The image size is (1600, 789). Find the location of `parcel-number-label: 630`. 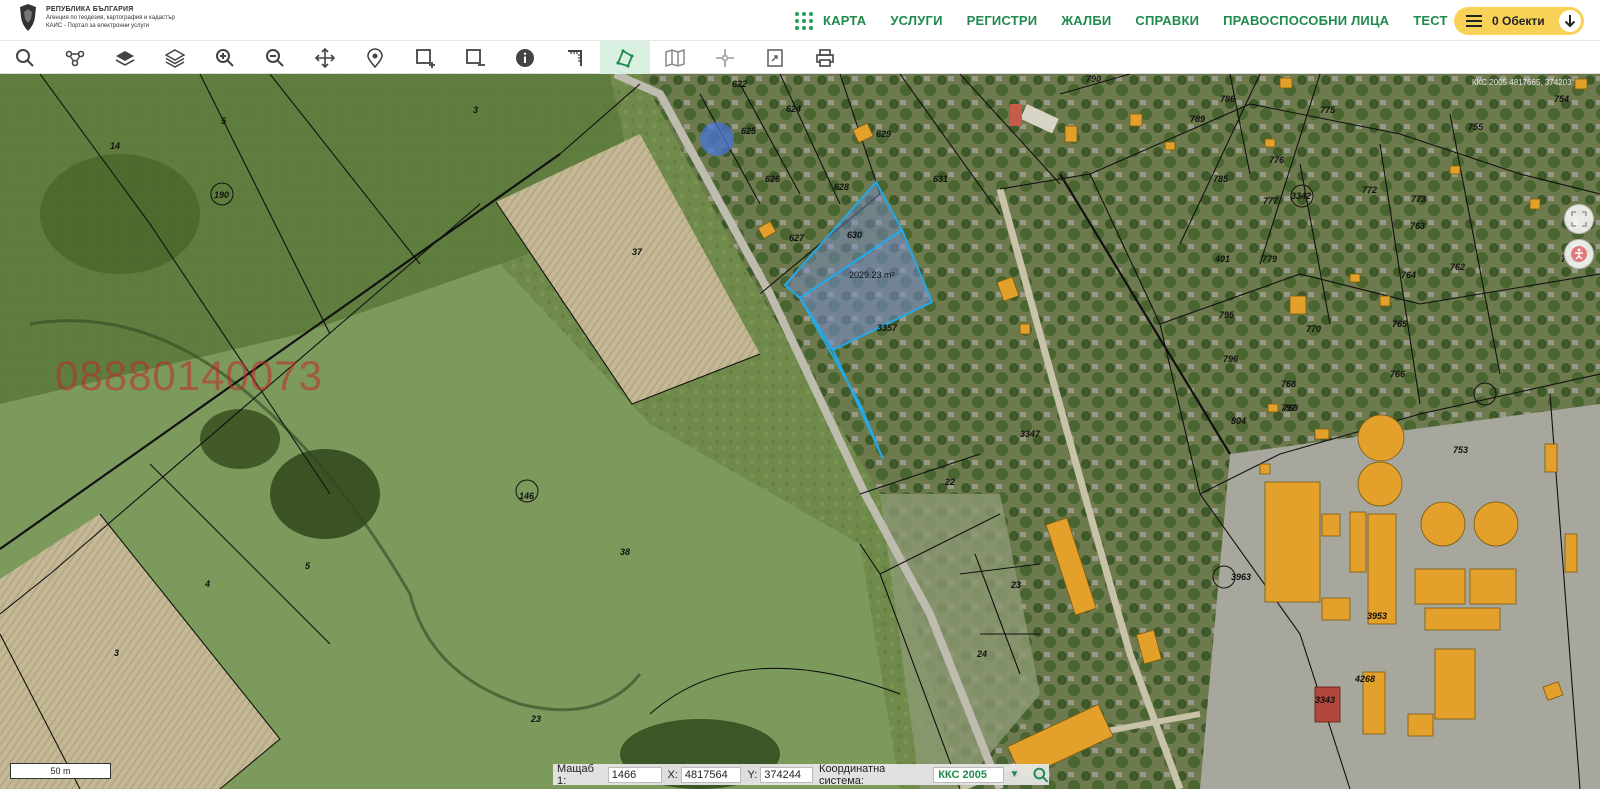

parcel-number-label: 630 is located at coordinates (855, 235).